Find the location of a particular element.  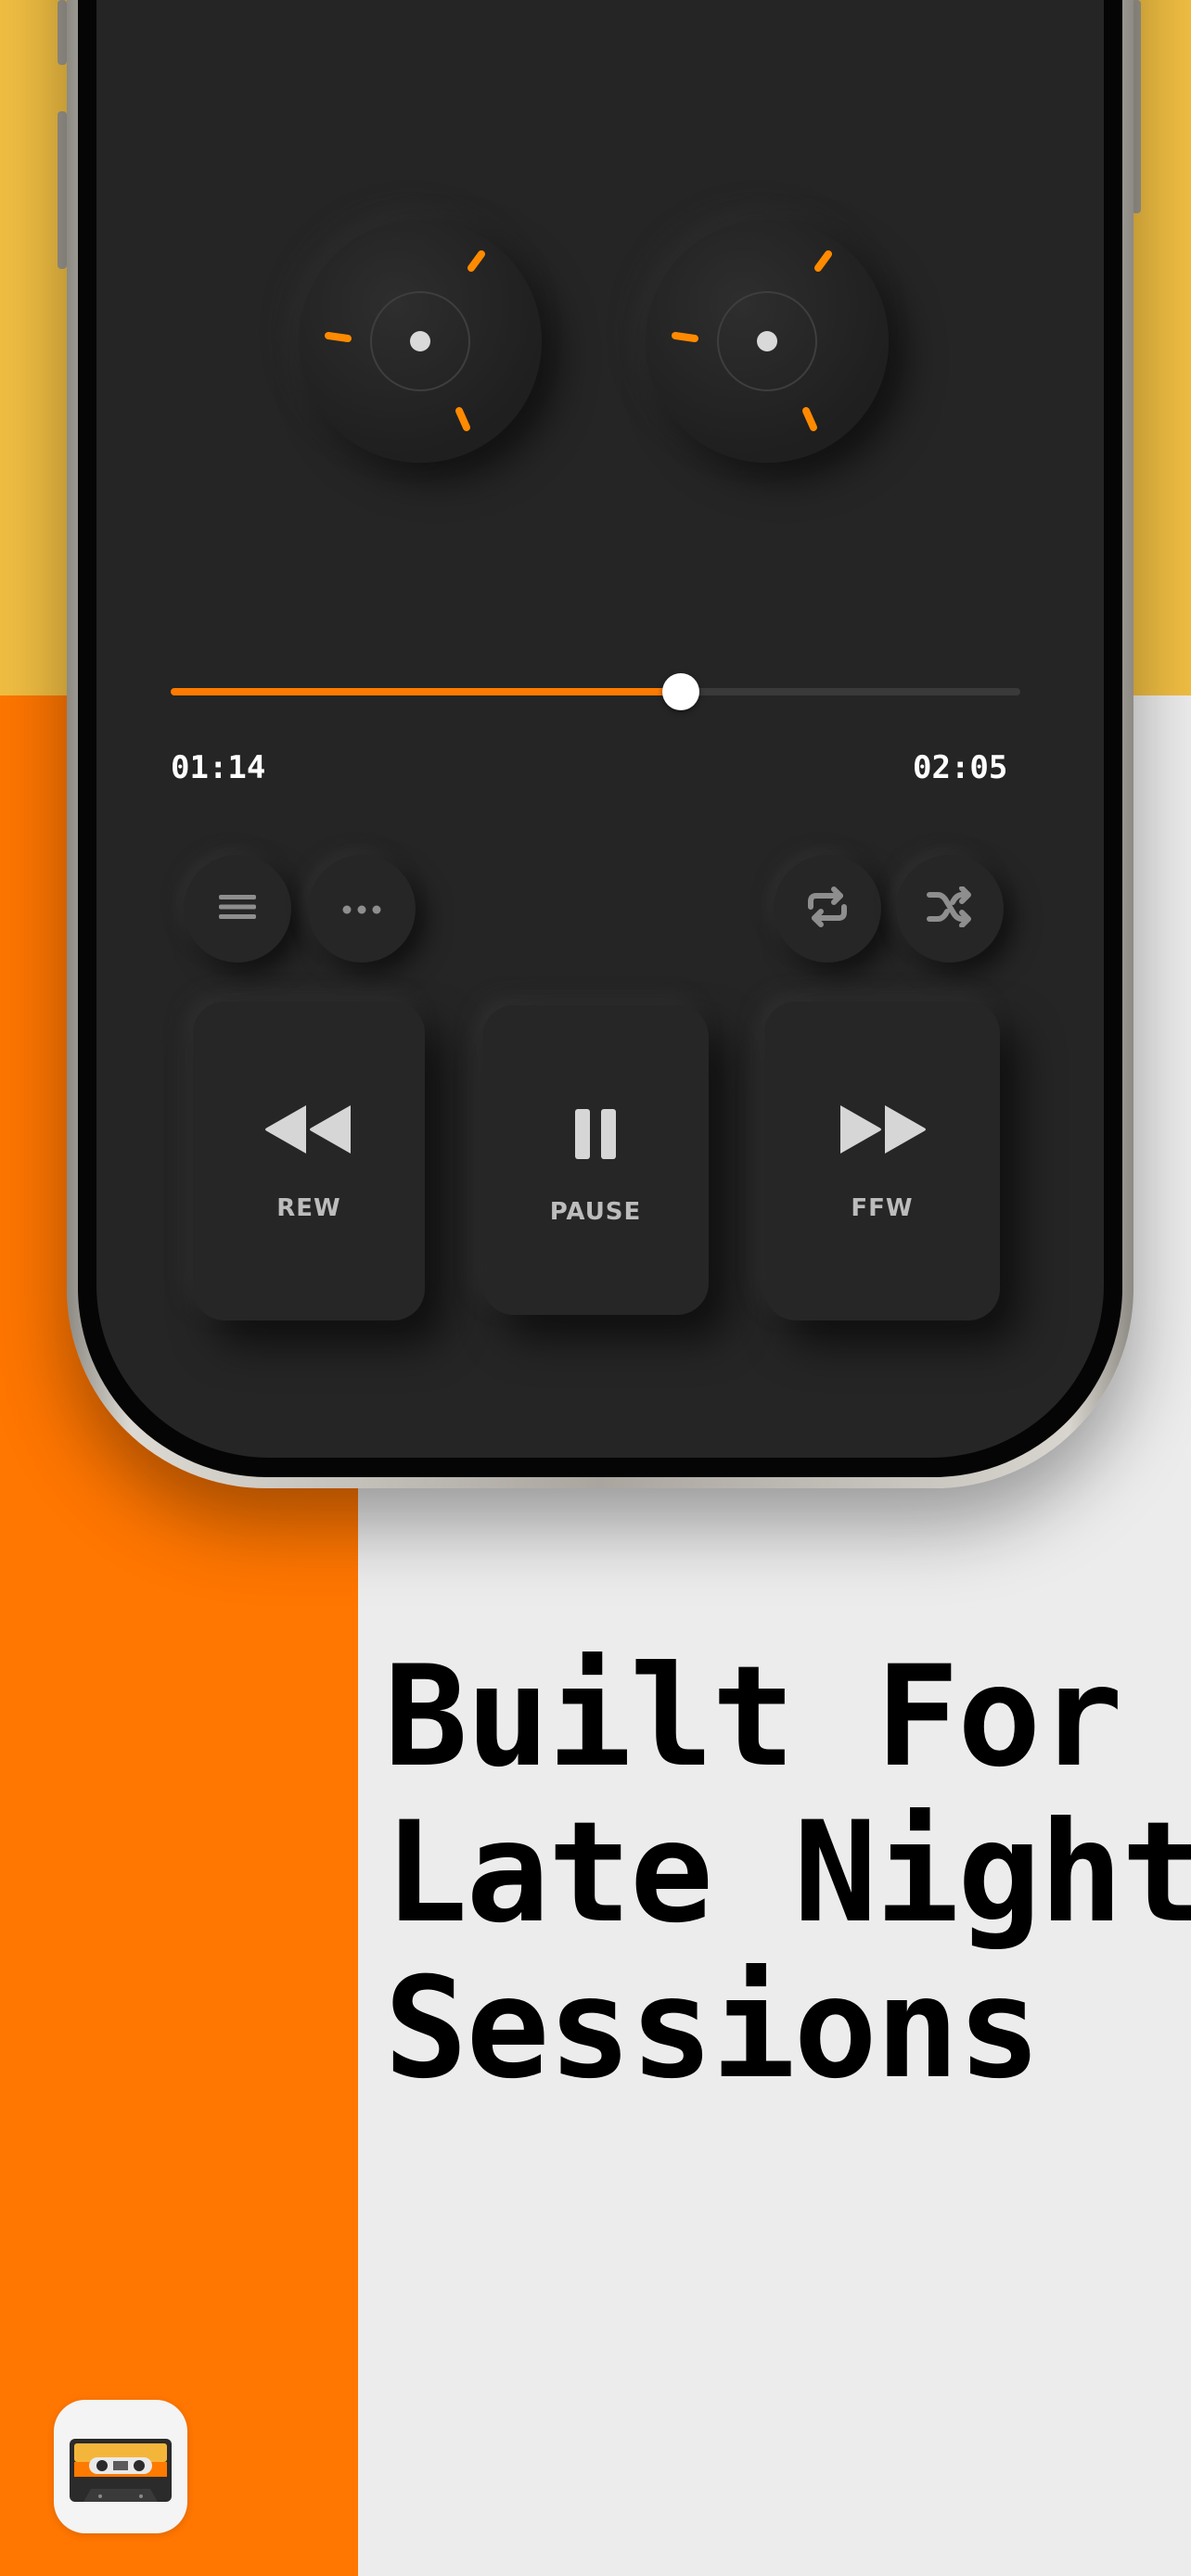

fast-forward-label: FFW is located at coordinates (882, 1208).